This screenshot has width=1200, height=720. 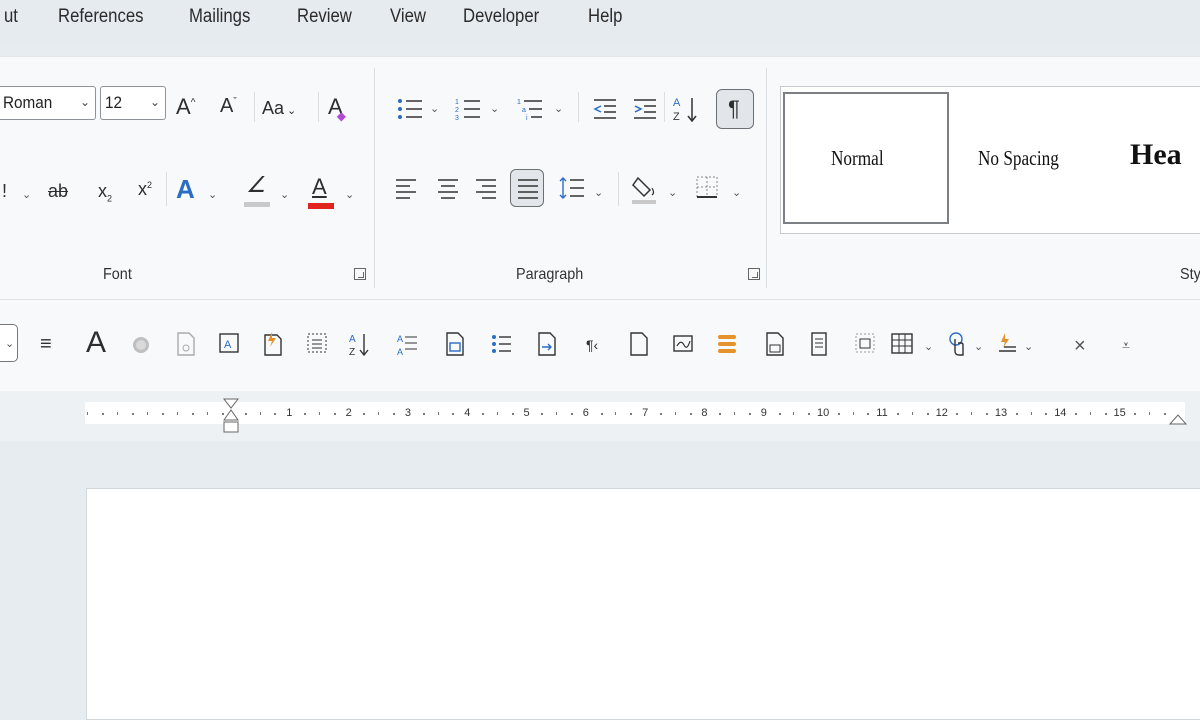 I want to click on quick-parts-icon, so click(x=273, y=344).